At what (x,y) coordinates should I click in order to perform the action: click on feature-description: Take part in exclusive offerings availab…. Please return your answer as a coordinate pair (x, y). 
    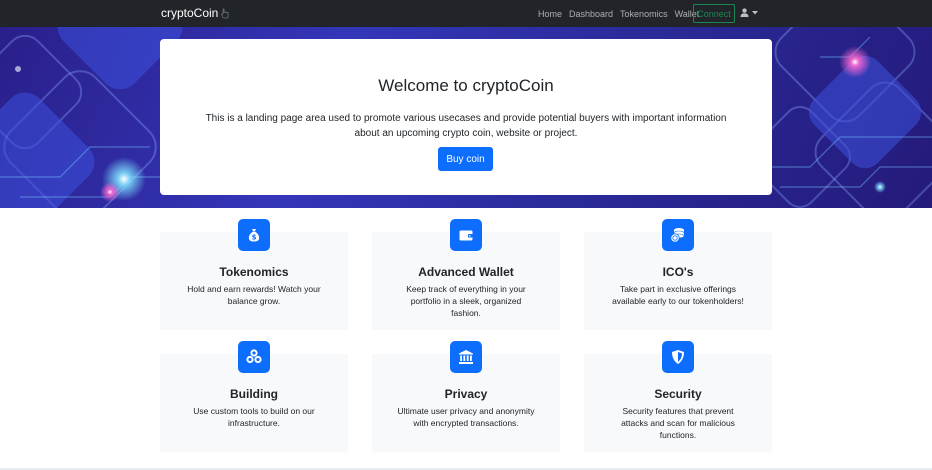
    Looking at the image, I should click on (678, 295).